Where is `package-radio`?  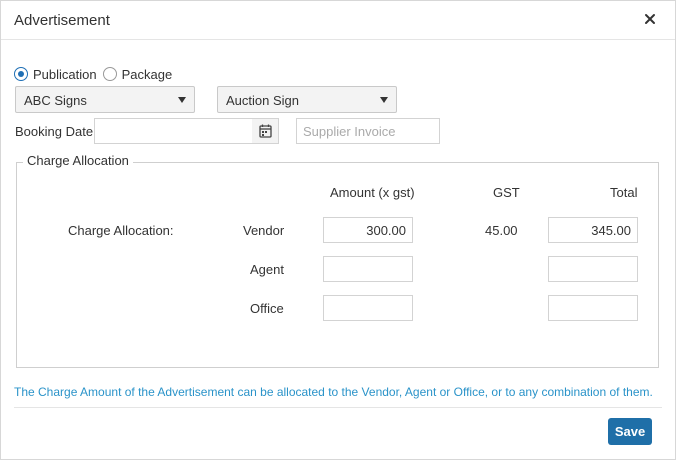
package-radio is located at coordinates (109, 74).